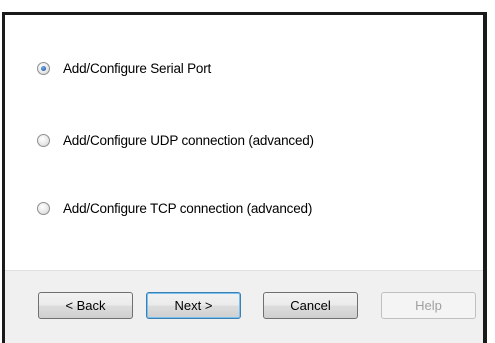  I want to click on cancel-button: Cancel, so click(310, 305).